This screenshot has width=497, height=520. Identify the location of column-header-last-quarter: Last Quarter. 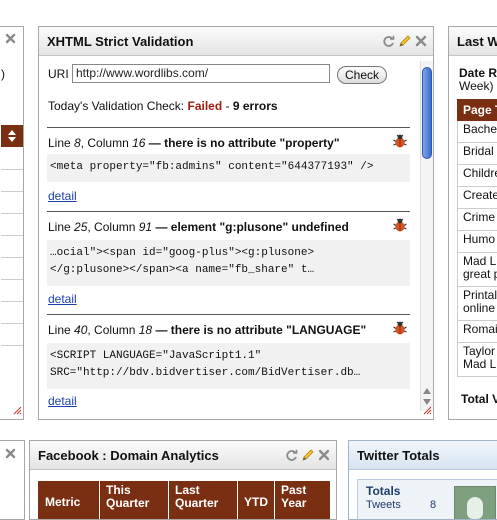
(196, 497).